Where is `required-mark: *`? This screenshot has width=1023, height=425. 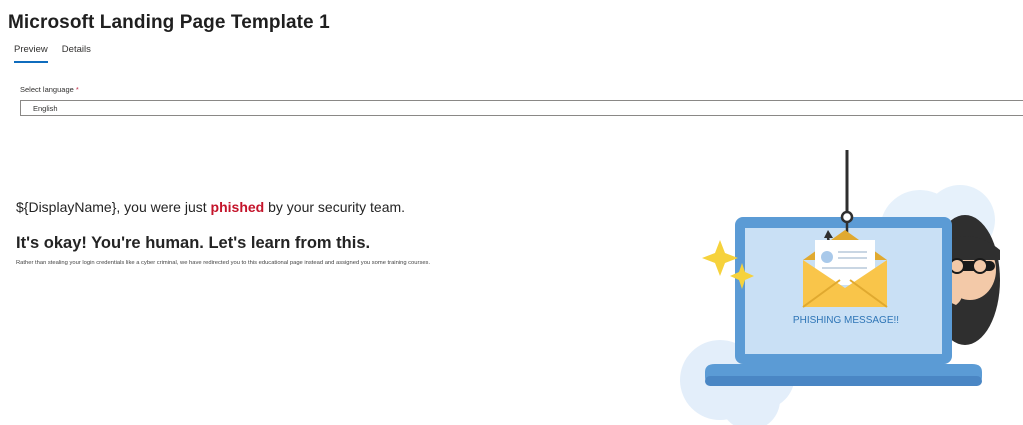
required-mark: * is located at coordinates (77, 89).